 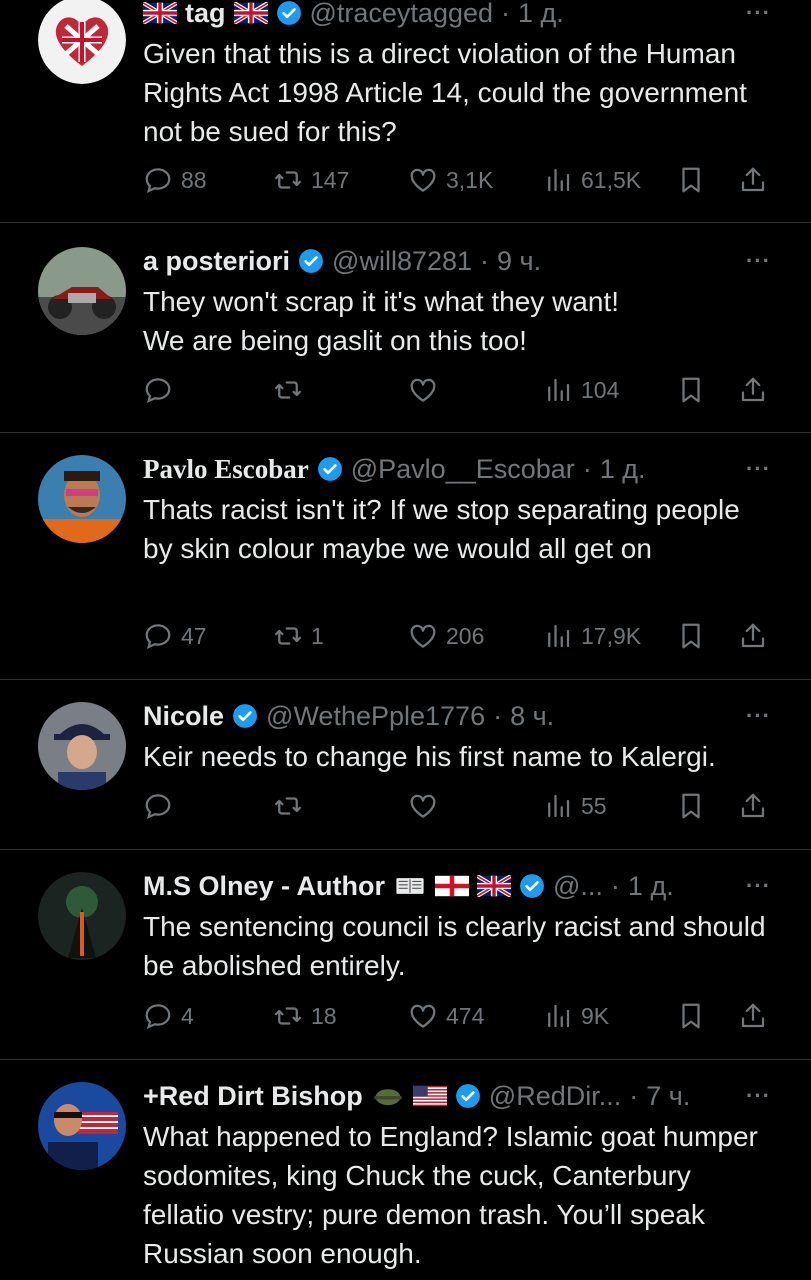 What do you see at coordinates (375, 716) in the screenshot?
I see `handle: @WethePple1776` at bounding box center [375, 716].